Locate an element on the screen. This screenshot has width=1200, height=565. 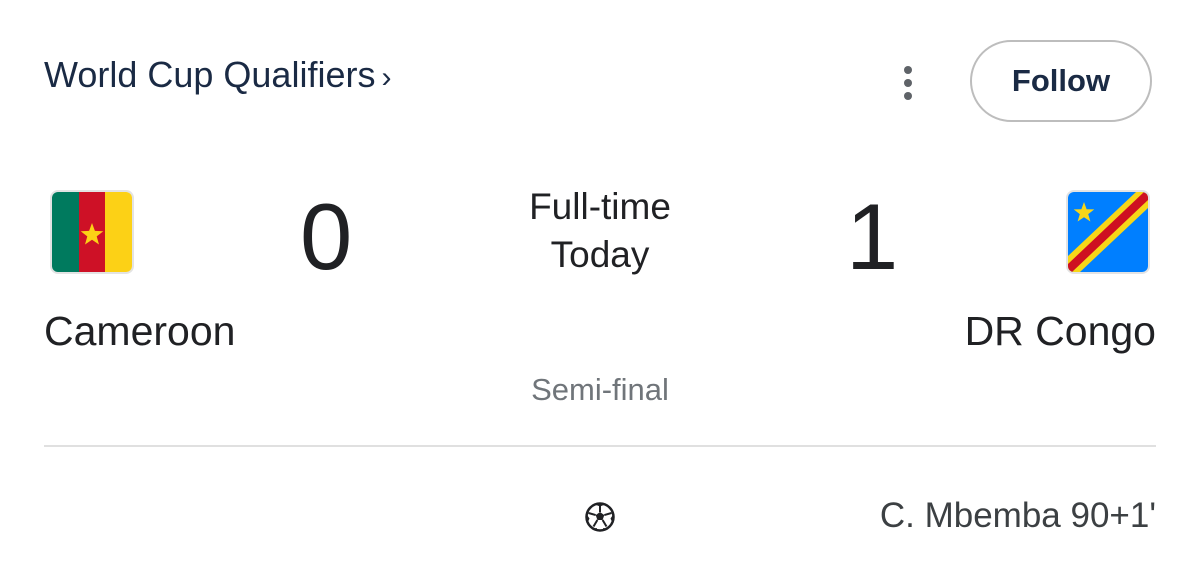
match-status: Full-time is located at coordinates (600, 206).